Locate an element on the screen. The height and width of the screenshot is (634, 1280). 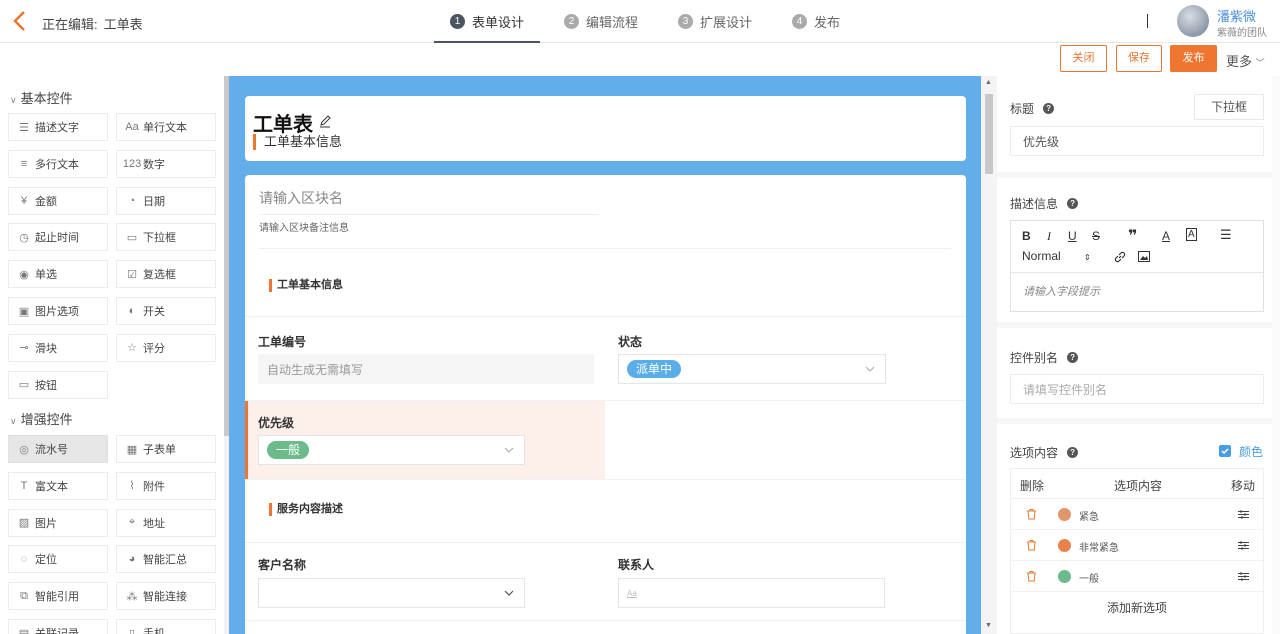
title-input: 优先级 is located at coordinates (1137, 141).